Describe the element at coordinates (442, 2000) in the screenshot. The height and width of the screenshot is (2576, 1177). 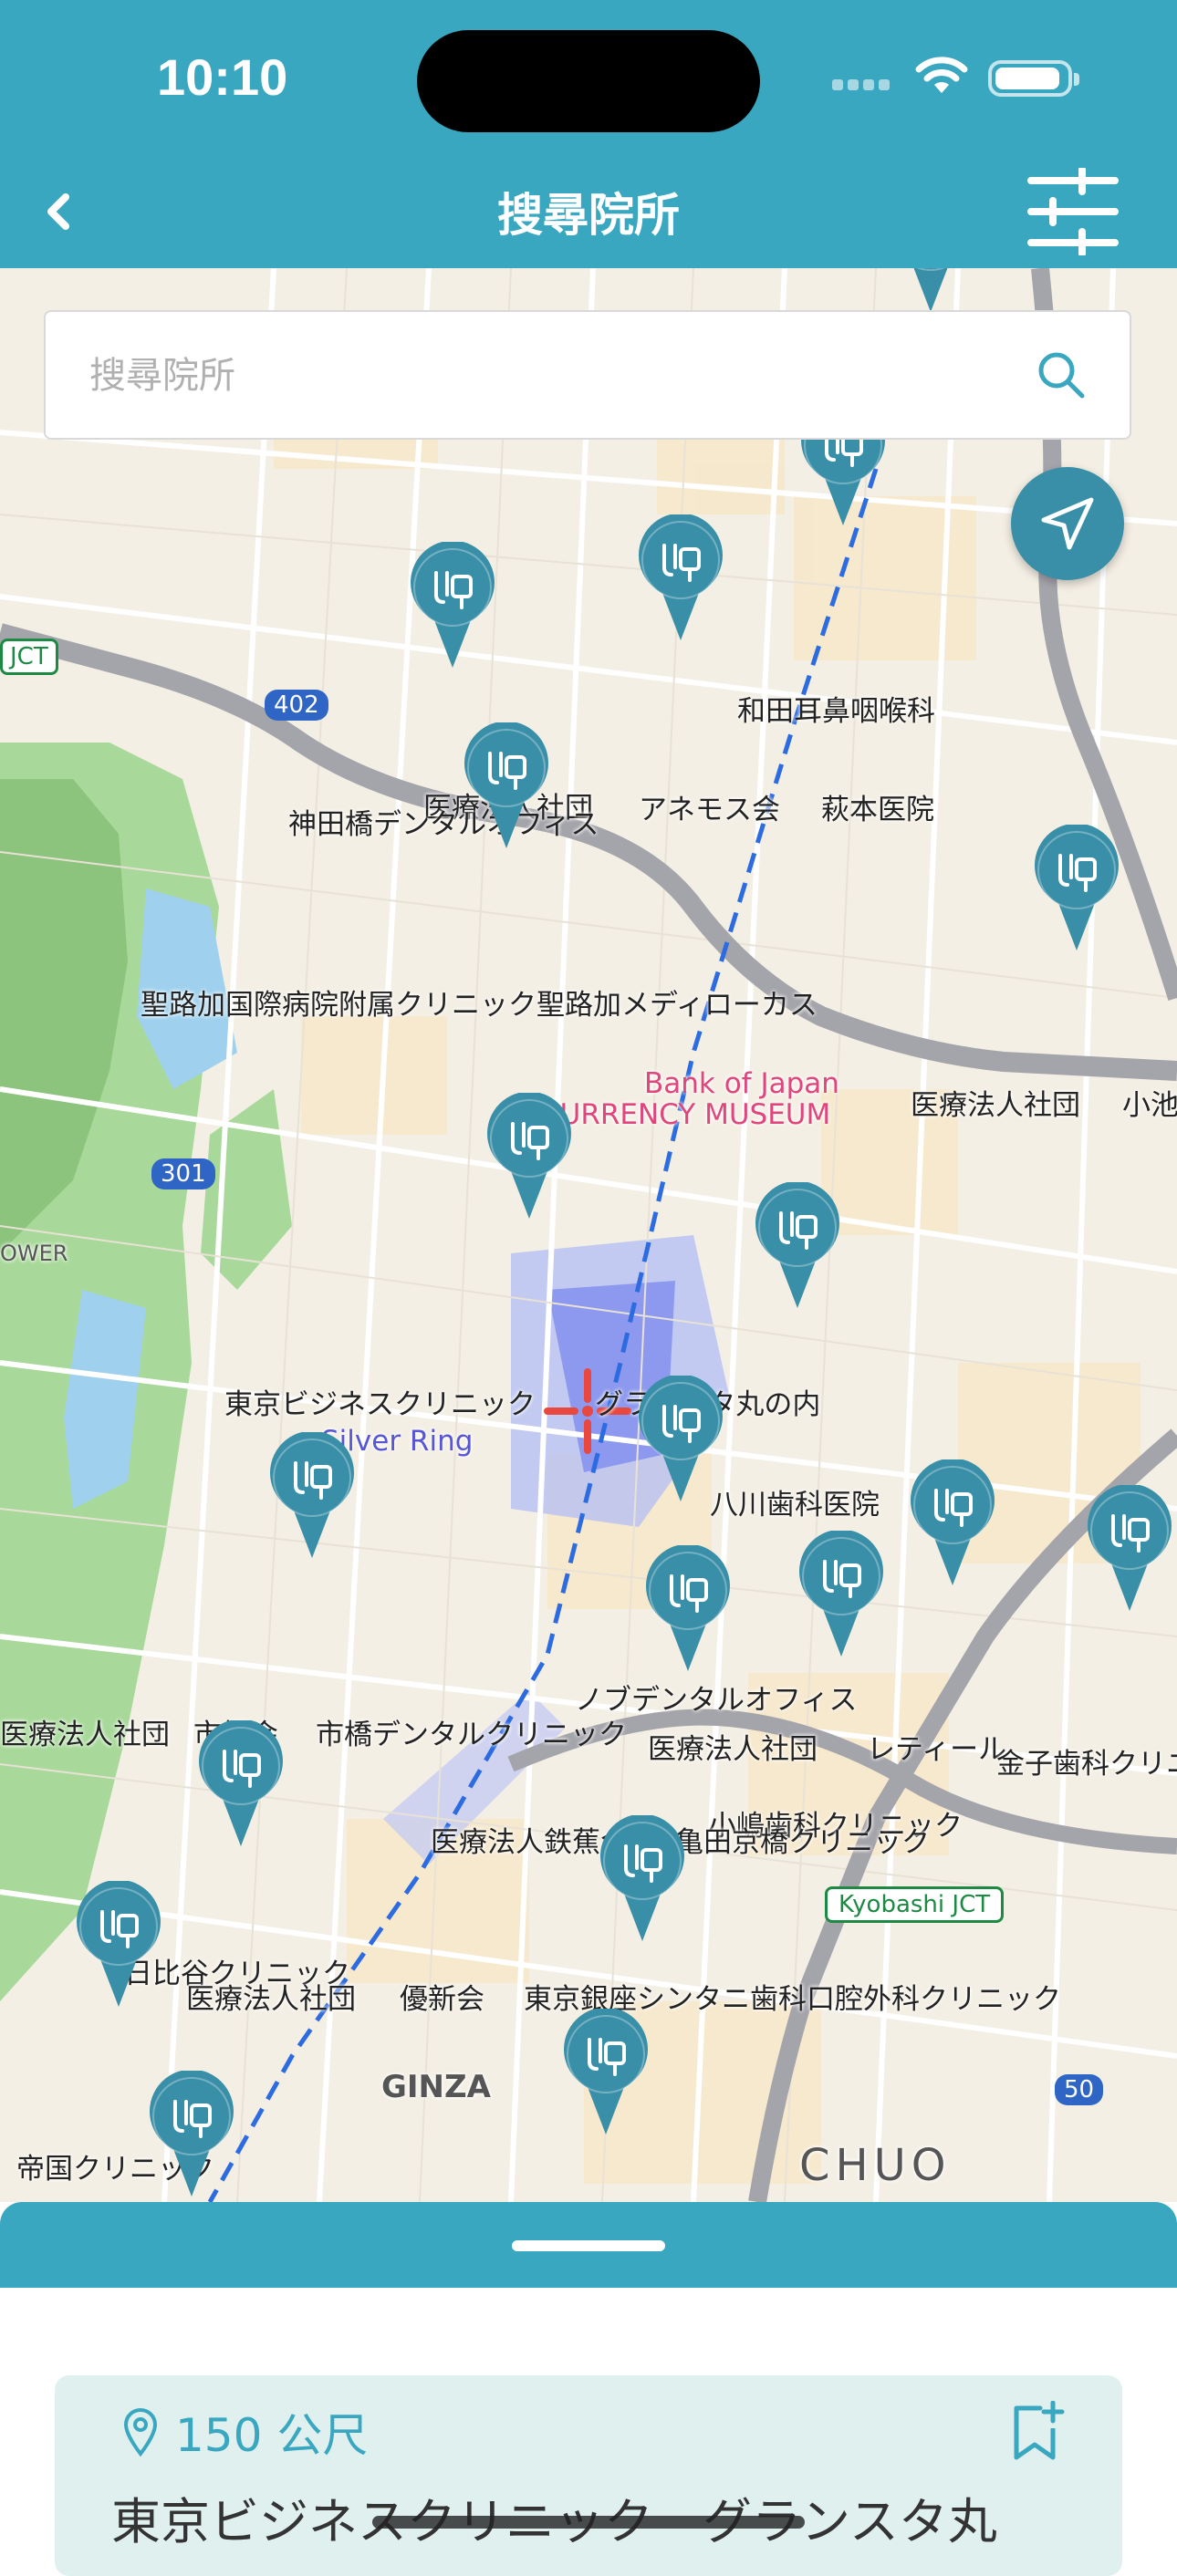
I see `map-label: 優新会` at that location.